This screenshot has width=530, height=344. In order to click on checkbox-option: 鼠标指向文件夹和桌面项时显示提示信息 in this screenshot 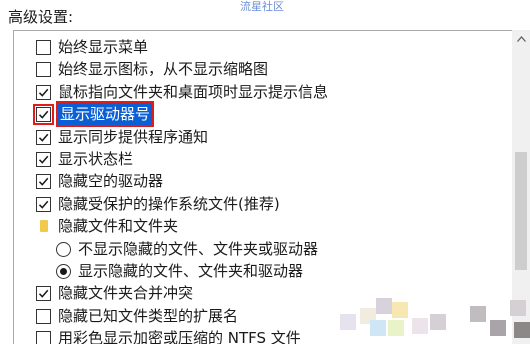, I will do `click(261, 92)`.